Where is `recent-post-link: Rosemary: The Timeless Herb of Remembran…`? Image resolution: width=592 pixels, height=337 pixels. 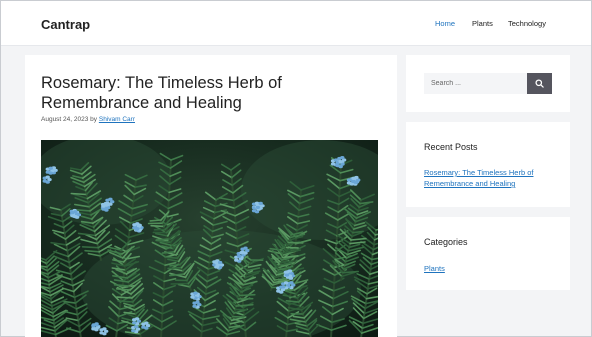 recent-post-link: Rosemary: The Timeless Herb of Remembran… is located at coordinates (486, 178).